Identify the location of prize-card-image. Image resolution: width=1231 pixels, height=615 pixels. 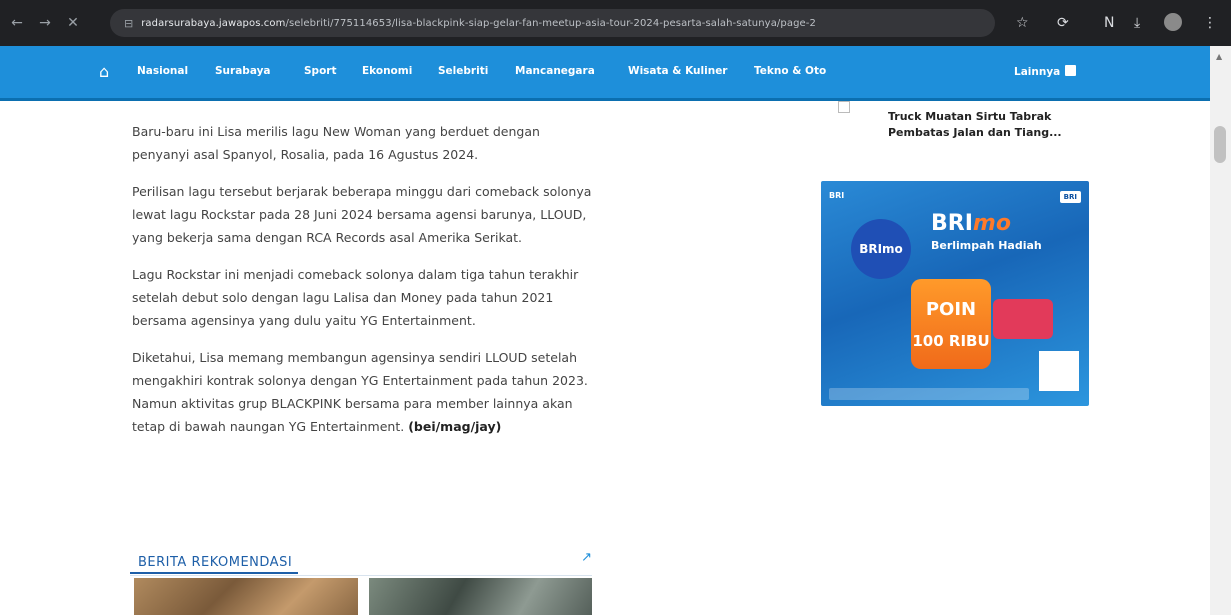
(1023, 319).